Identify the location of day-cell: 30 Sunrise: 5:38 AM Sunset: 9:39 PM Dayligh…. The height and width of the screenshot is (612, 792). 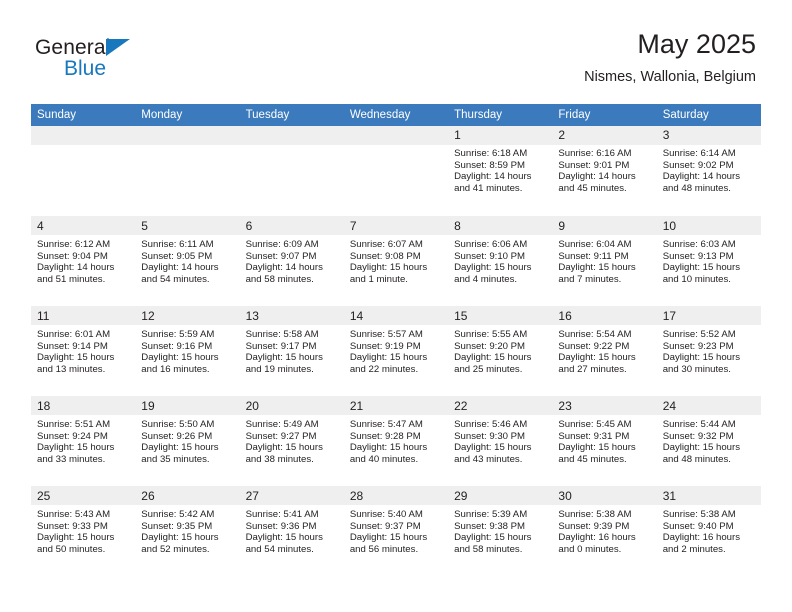
(604, 531).